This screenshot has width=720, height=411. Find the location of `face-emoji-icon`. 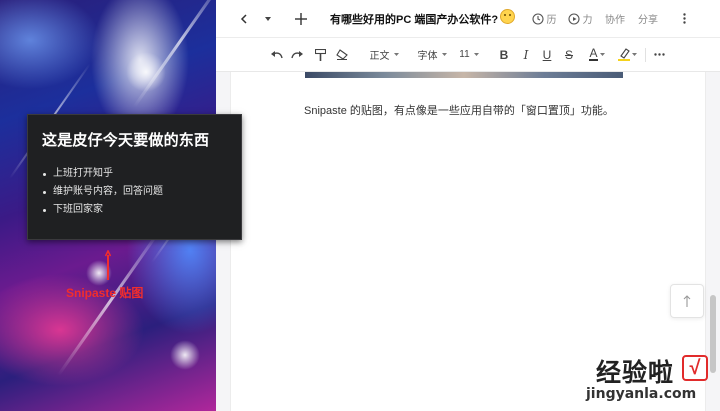

face-emoji-icon is located at coordinates (507, 16).